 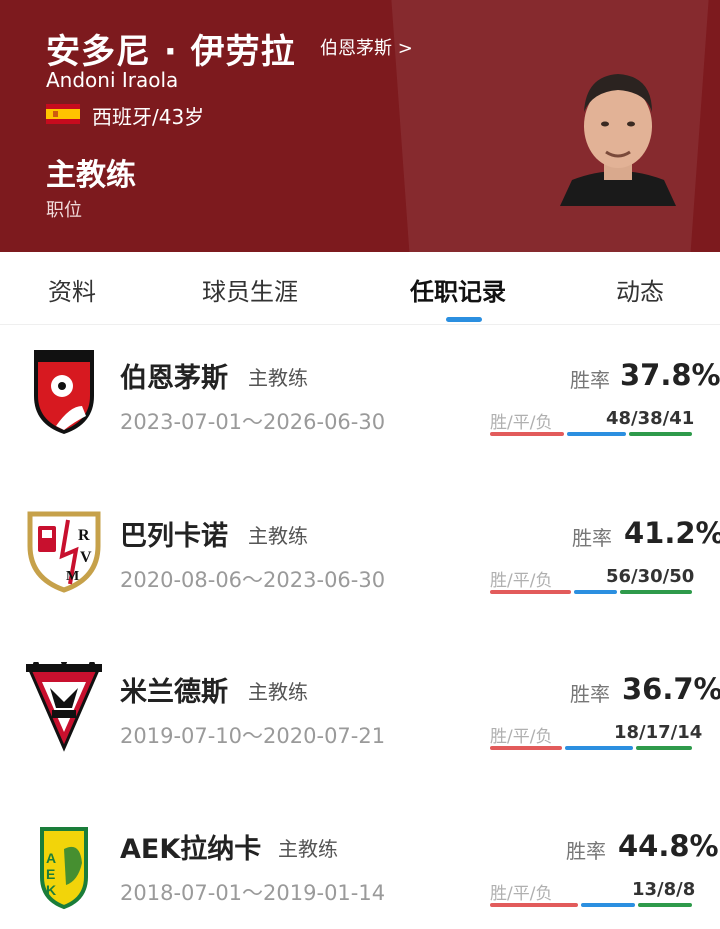 What do you see at coordinates (253, 580) in the screenshot?
I see `record-dates: 2020-08-06～2023-06-30` at bounding box center [253, 580].